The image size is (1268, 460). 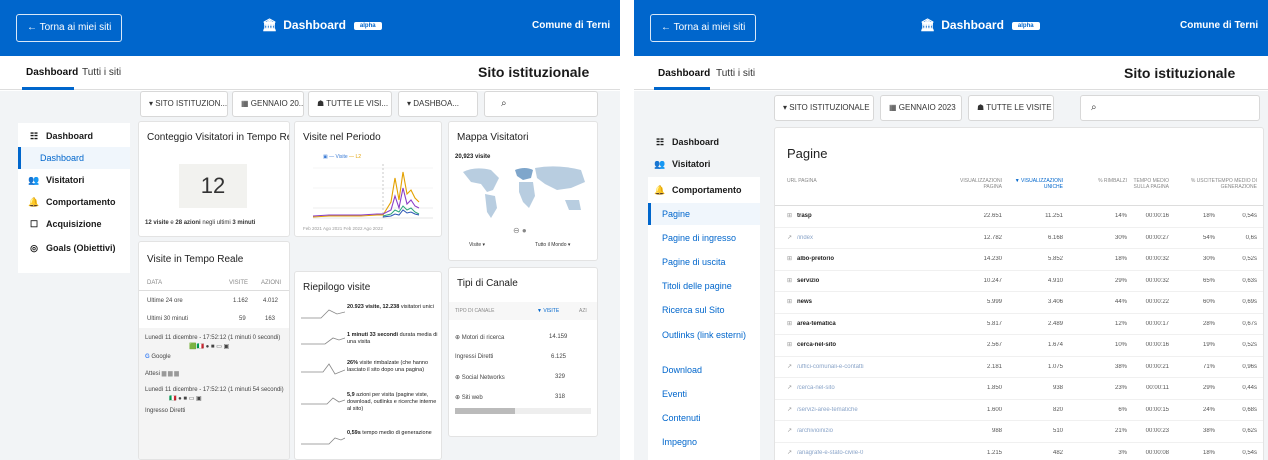 I want to click on table-row: news ⊞ 5.999 3.406 44% 00:00:22 60% 0,69s, so click(x=1019, y=303).